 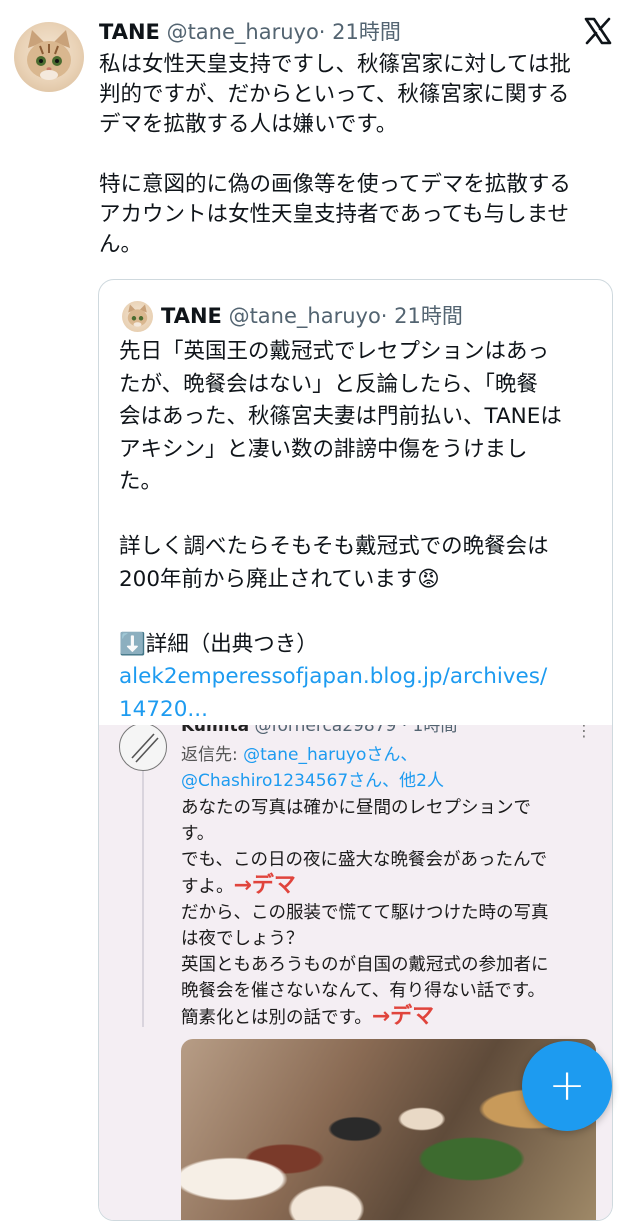 I want to click on screenshot-line: は夜でしょう？, so click(x=242, y=939).